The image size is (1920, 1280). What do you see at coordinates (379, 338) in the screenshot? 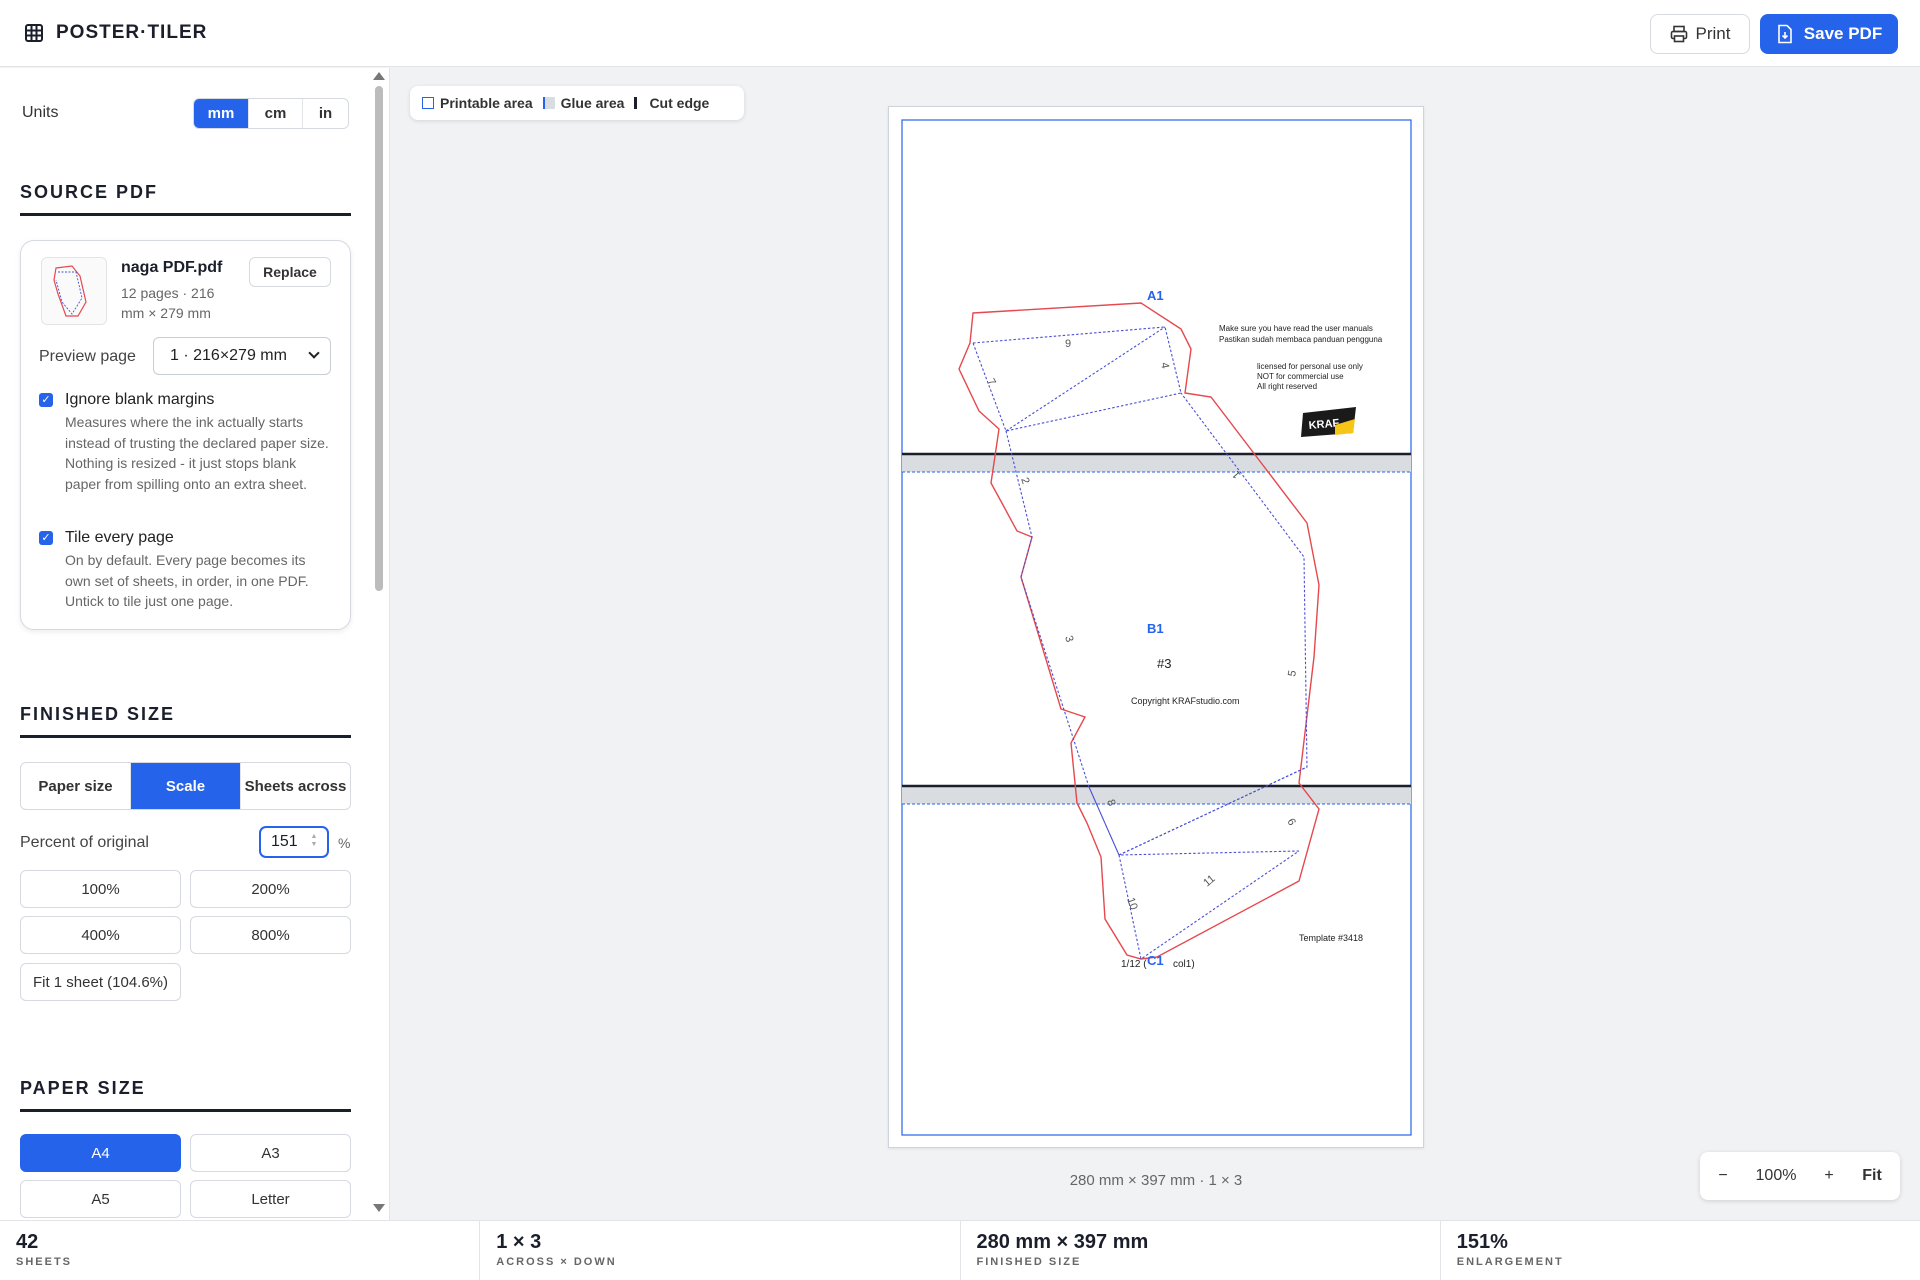
I see `sidebar-scrollbar-thumb` at bounding box center [379, 338].